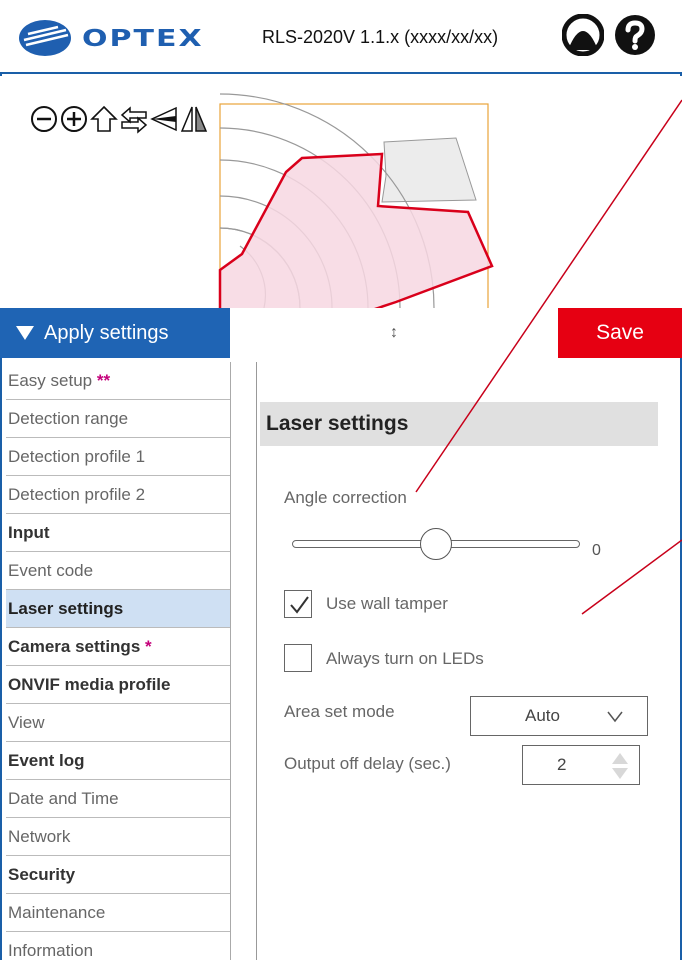 The height and width of the screenshot is (960, 682). I want to click on apply-bar: Apply settings ↕ Save, so click(341, 333).